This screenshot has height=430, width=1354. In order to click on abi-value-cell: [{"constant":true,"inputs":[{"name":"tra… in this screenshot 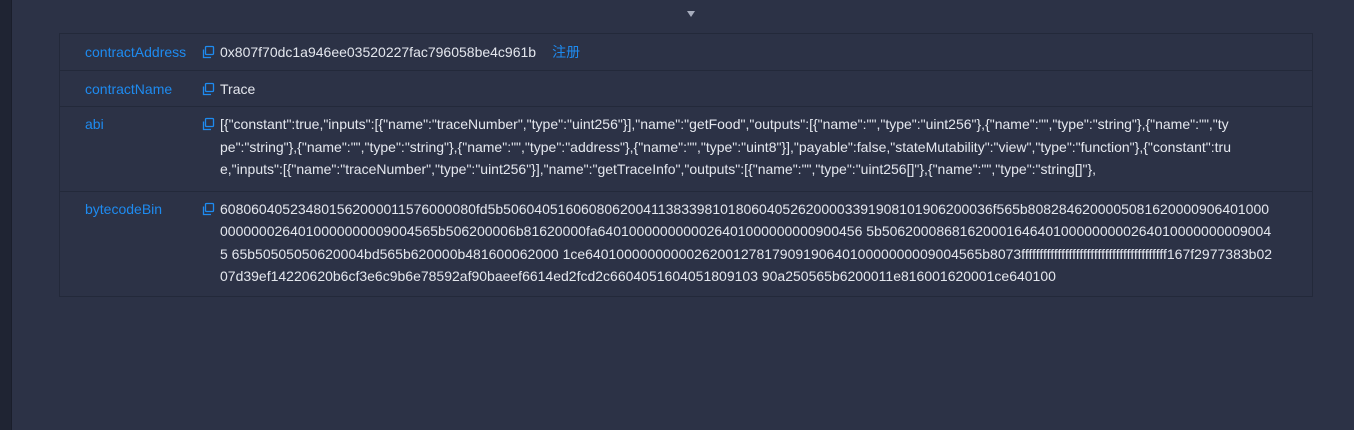, I will do `click(756, 147)`.